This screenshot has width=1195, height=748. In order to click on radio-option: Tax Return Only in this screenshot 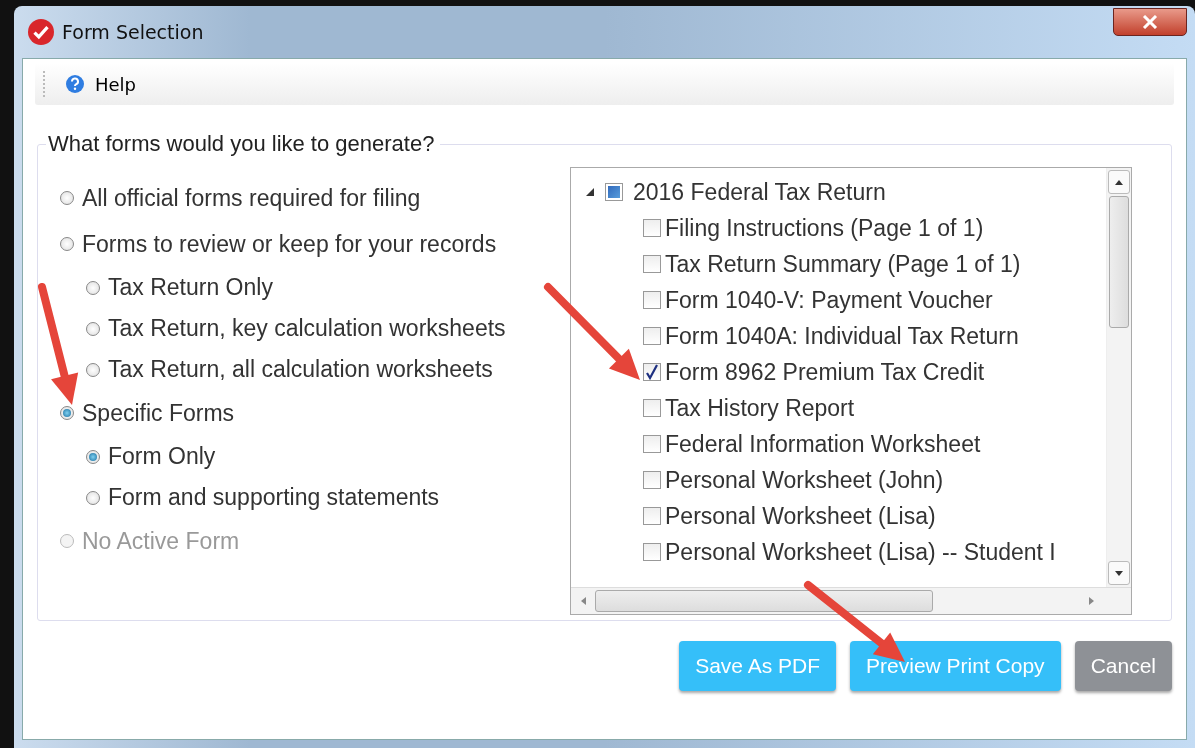, I will do `click(302, 287)`.